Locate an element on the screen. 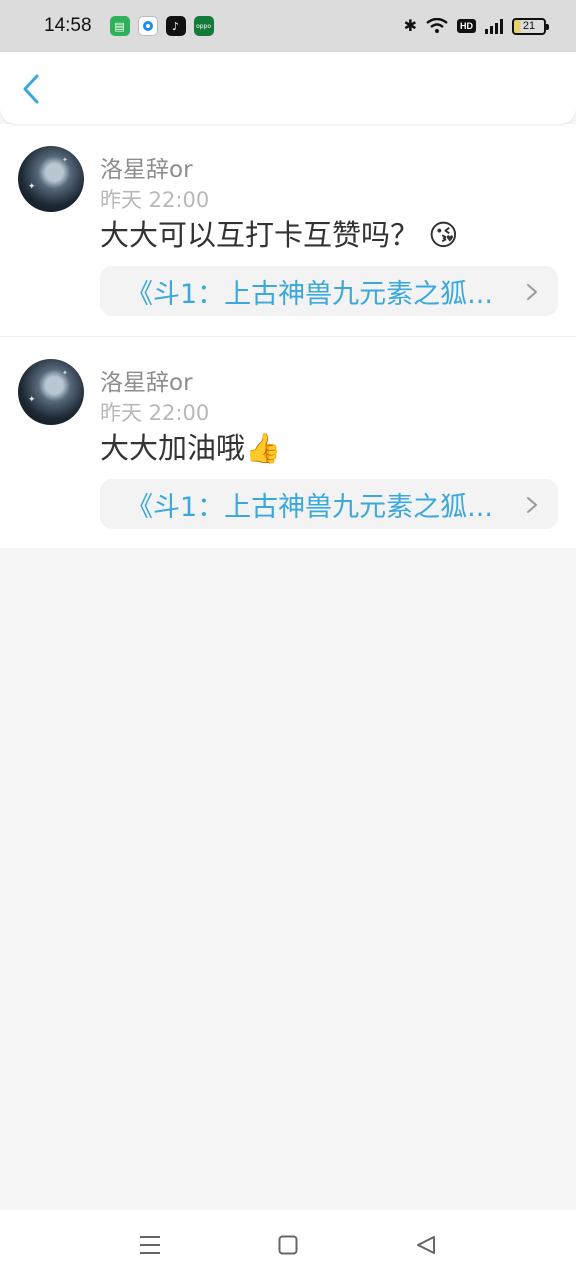  system-nav-bar is located at coordinates (288, 1245).